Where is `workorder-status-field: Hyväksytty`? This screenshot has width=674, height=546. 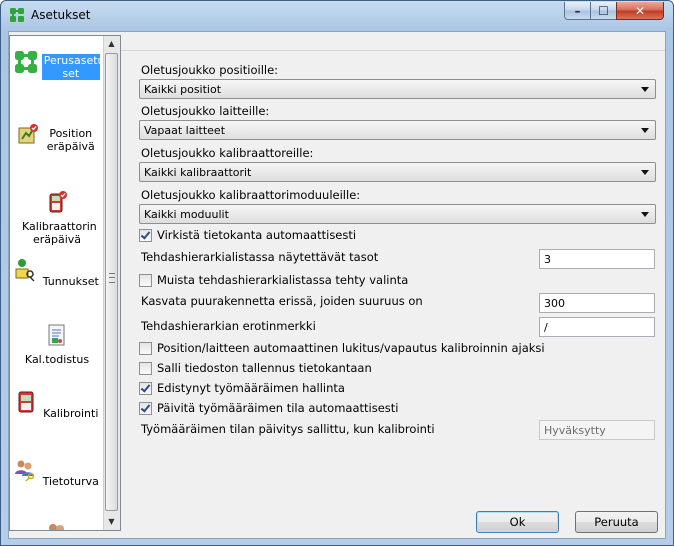 workorder-status-field: Hyväksytty is located at coordinates (597, 430).